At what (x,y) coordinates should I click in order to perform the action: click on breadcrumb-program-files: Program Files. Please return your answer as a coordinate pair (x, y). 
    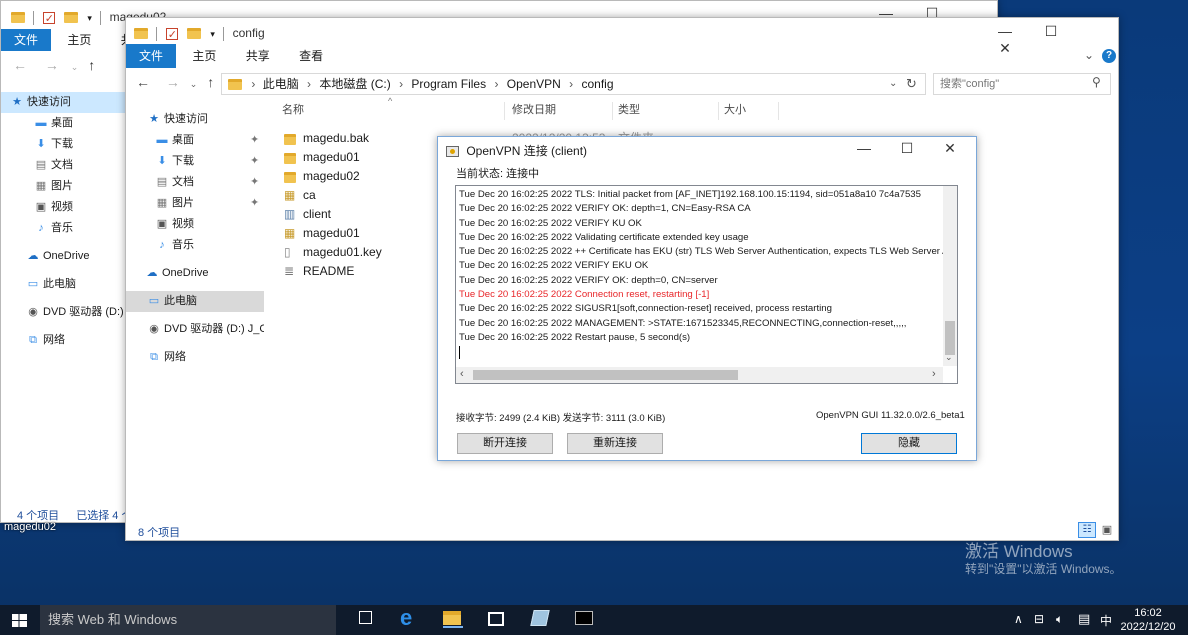
    Looking at the image, I should click on (448, 84).